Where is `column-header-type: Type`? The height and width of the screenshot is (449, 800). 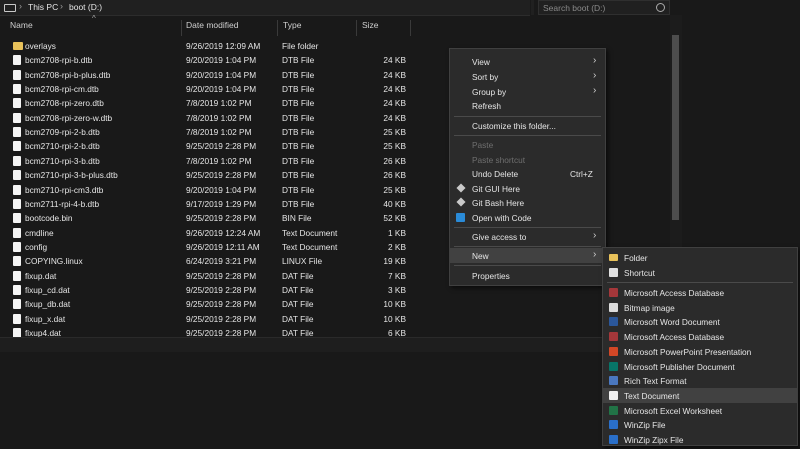
column-header-type: Type is located at coordinates (292, 28).